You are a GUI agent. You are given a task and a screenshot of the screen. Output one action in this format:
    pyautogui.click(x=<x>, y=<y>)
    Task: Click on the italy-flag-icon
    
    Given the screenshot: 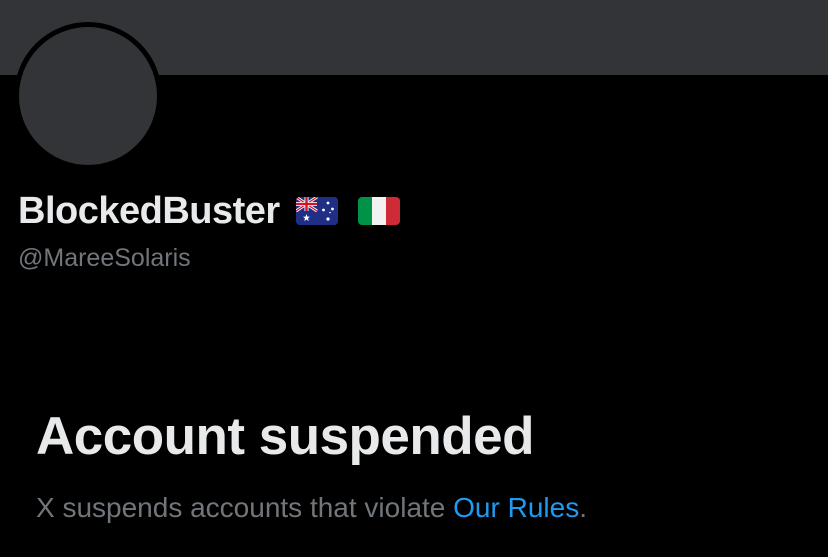 What is the action you would take?
    pyautogui.click(x=378, y=211)
    